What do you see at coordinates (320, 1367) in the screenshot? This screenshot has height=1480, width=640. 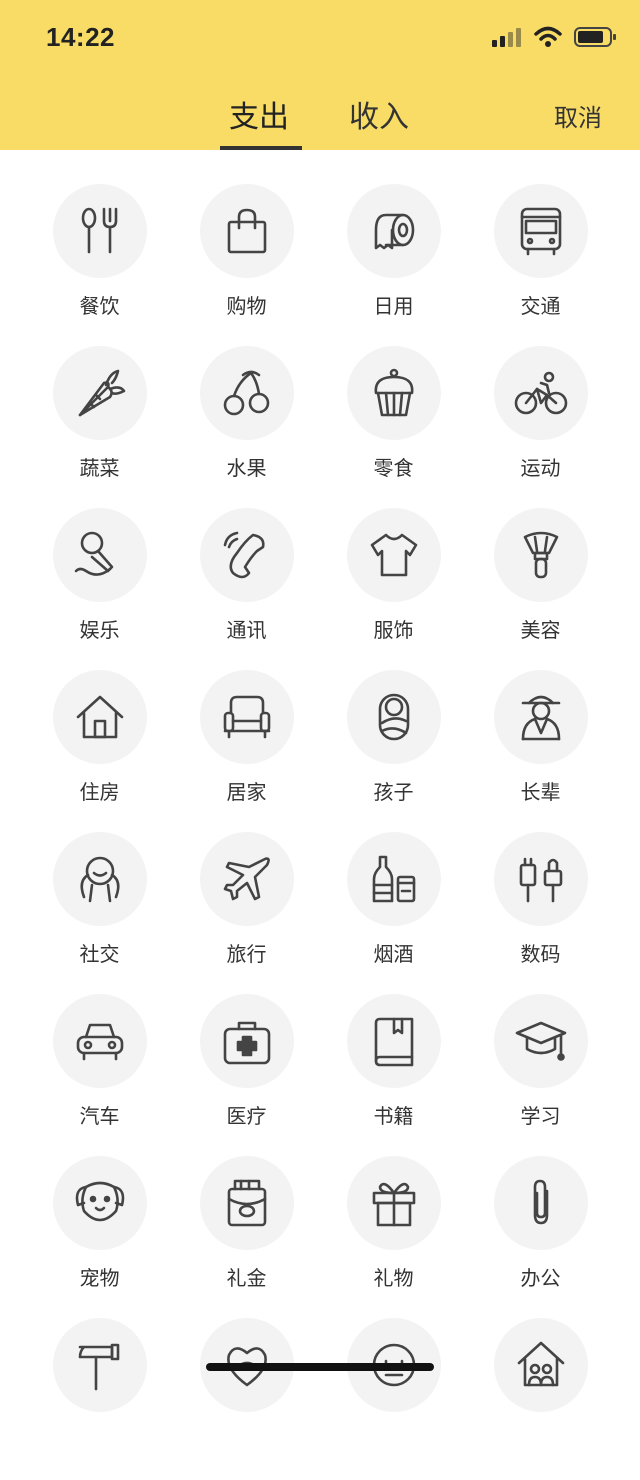 I see `home-indicator` at bounding box center [320, 1367].